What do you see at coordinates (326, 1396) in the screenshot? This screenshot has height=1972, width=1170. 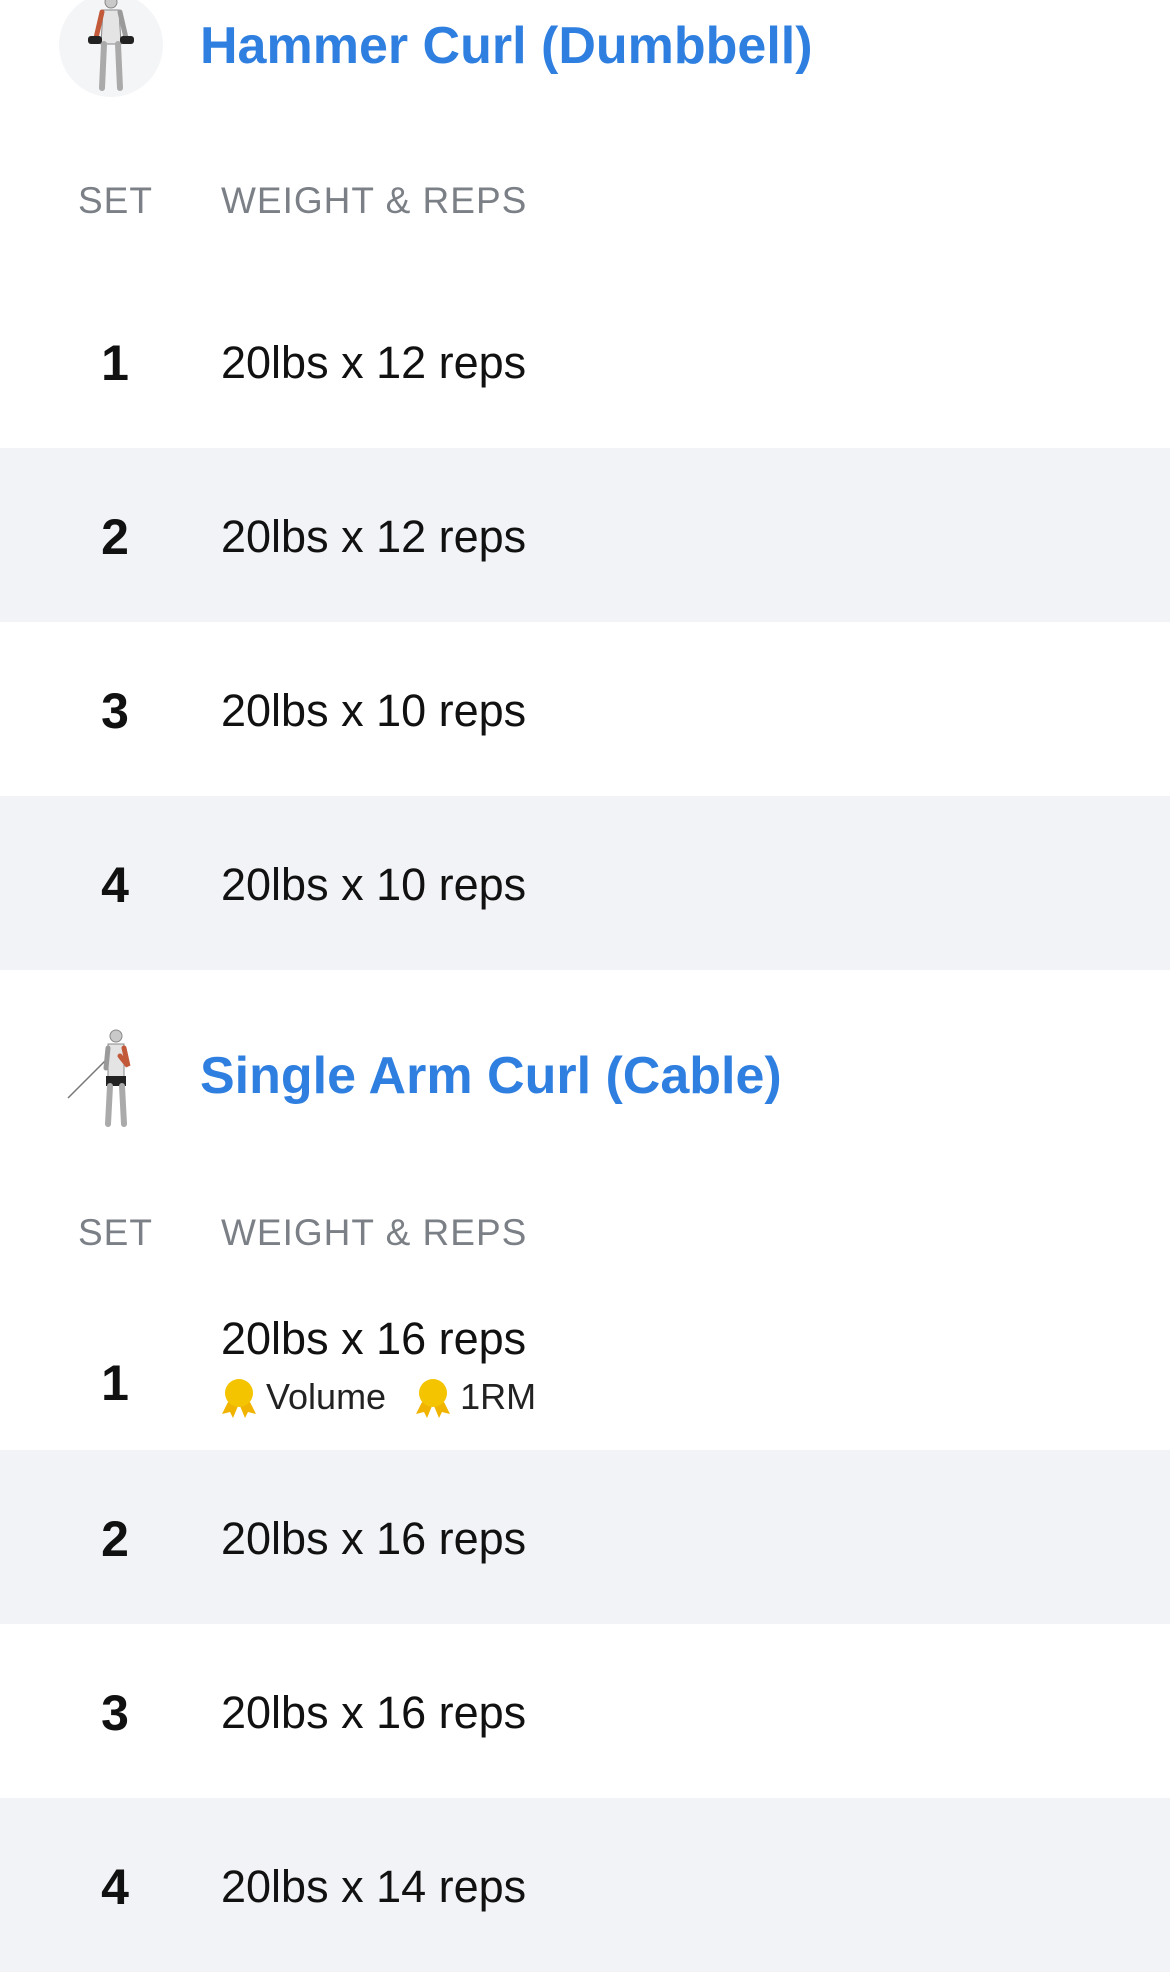 I see `volume-badge-label: Volume` at bounding box center [326, 1396].